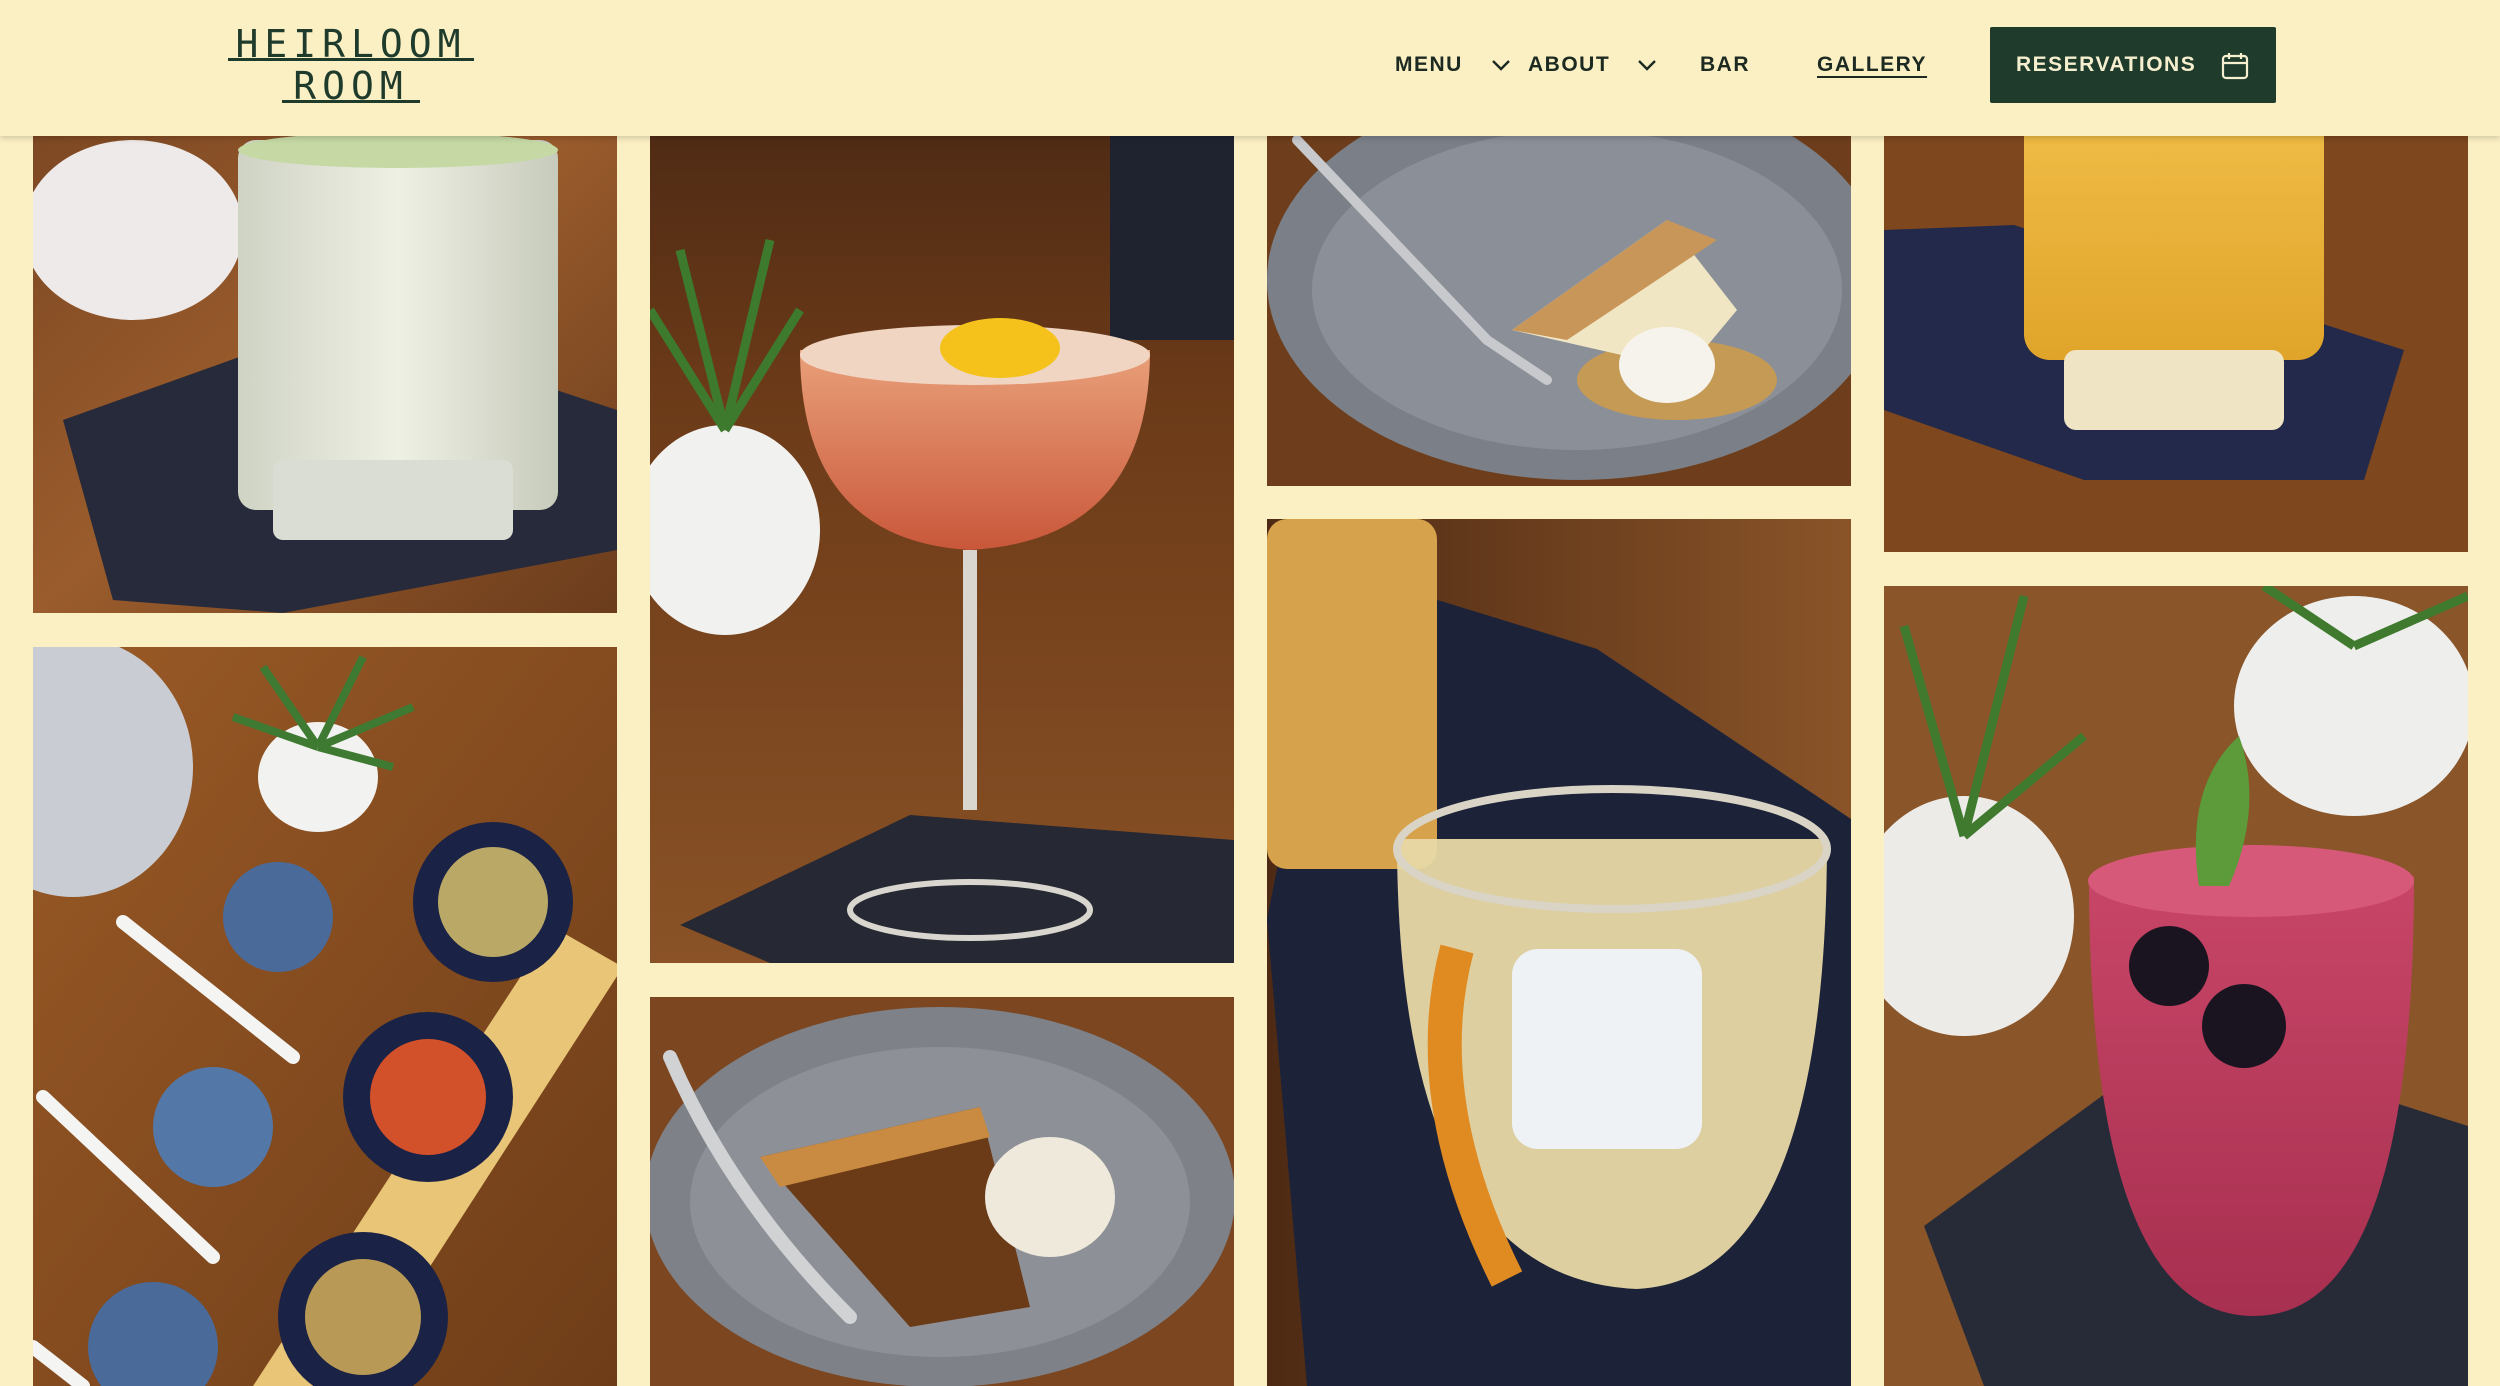  I want to click on nav-about: ABOUT, so click(1569, 65).